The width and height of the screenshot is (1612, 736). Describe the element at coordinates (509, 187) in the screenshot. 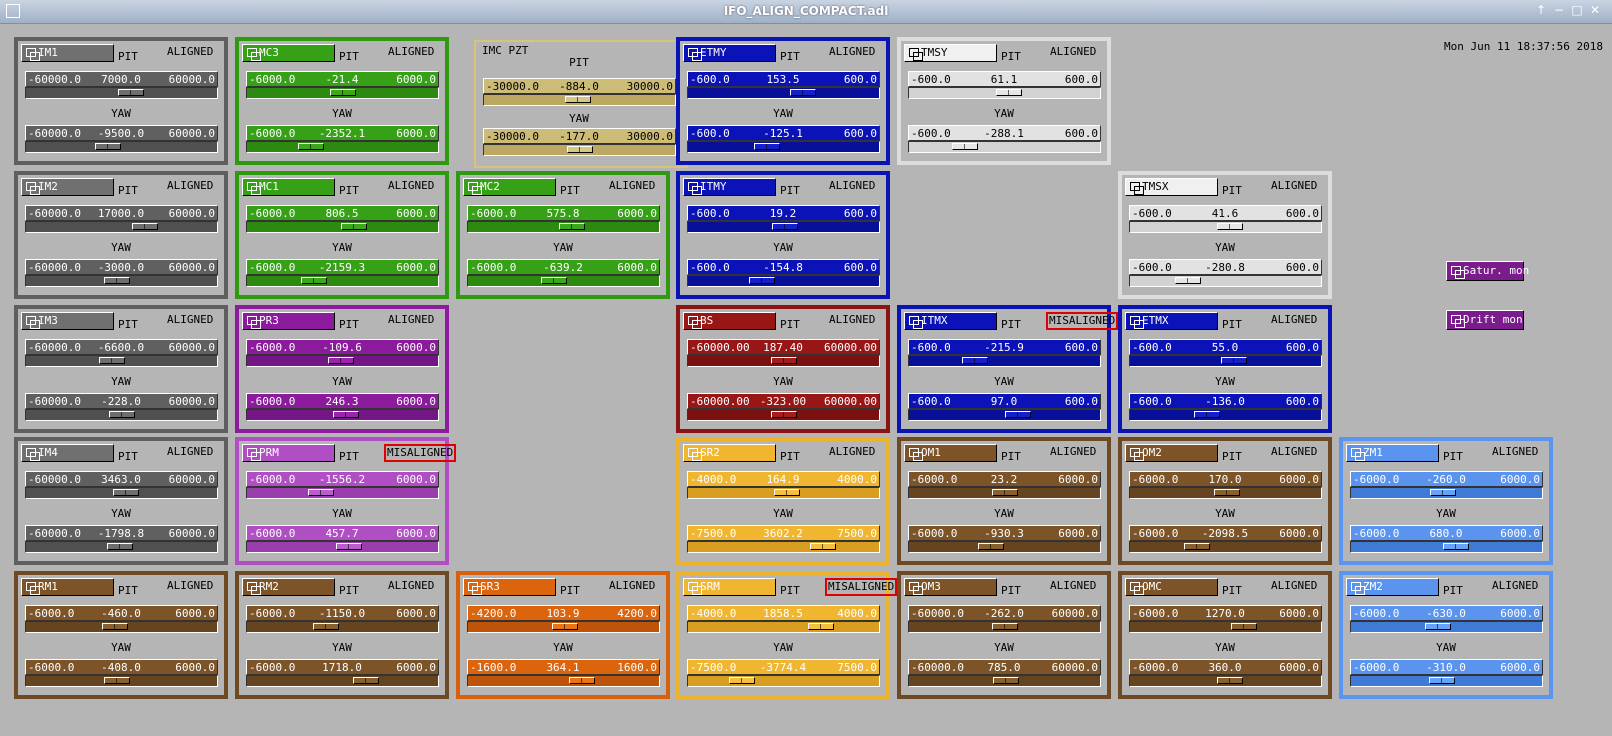

I see `mc2-display-button: MC2` at that location.